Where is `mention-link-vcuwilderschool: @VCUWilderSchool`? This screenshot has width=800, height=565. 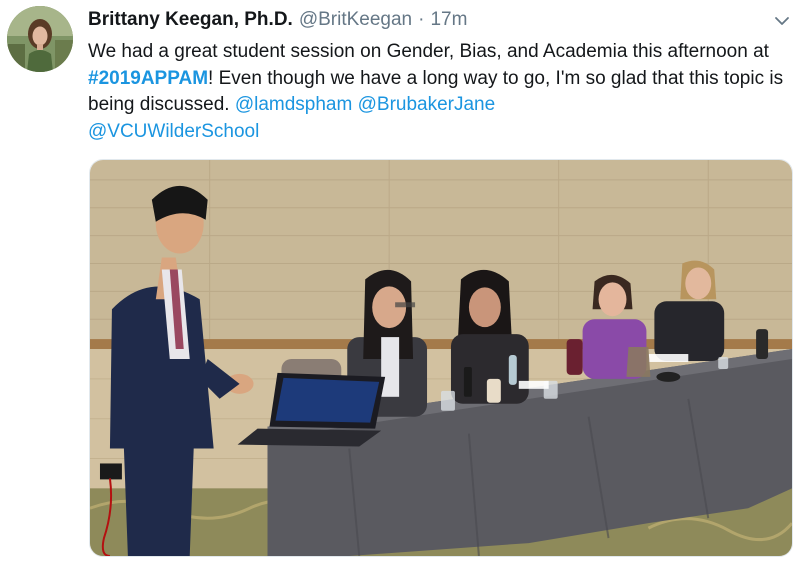 mention-link-vcuwilderschool: @VCUWilderSchool is located at coordinates (173, 131).